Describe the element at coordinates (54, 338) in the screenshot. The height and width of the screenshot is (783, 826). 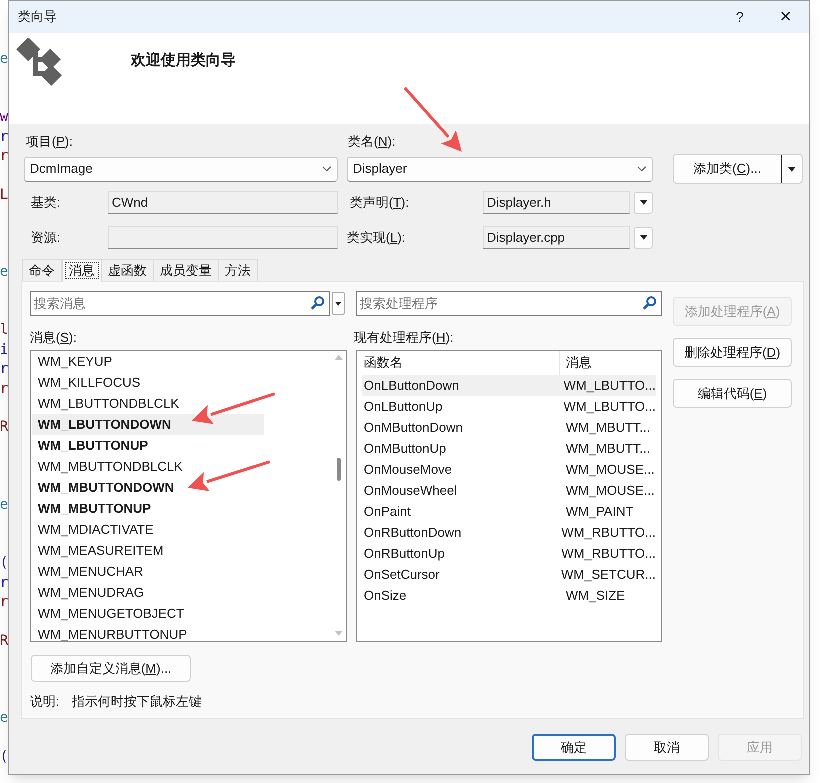
I see `list-label: 消息(S):` at that location.